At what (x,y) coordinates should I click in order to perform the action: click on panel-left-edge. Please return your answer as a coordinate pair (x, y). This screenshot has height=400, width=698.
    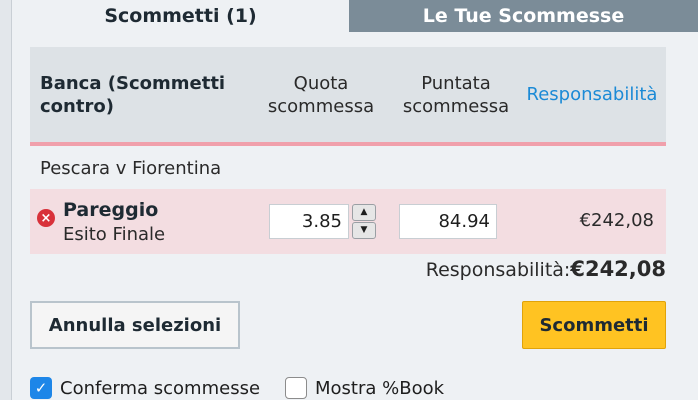
    Looking at the image, I should click on (6, 200).